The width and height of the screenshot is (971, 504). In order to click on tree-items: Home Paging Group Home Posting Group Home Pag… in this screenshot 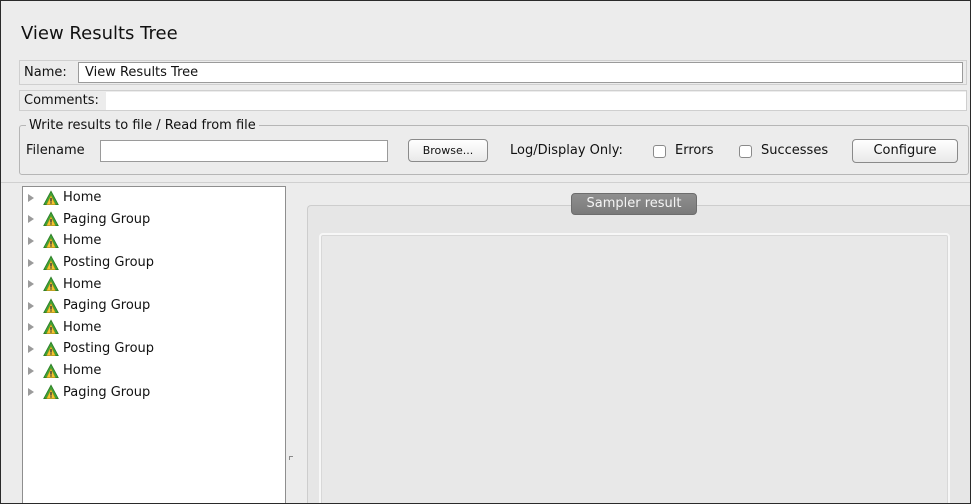, I will do `click(154, 295)`.